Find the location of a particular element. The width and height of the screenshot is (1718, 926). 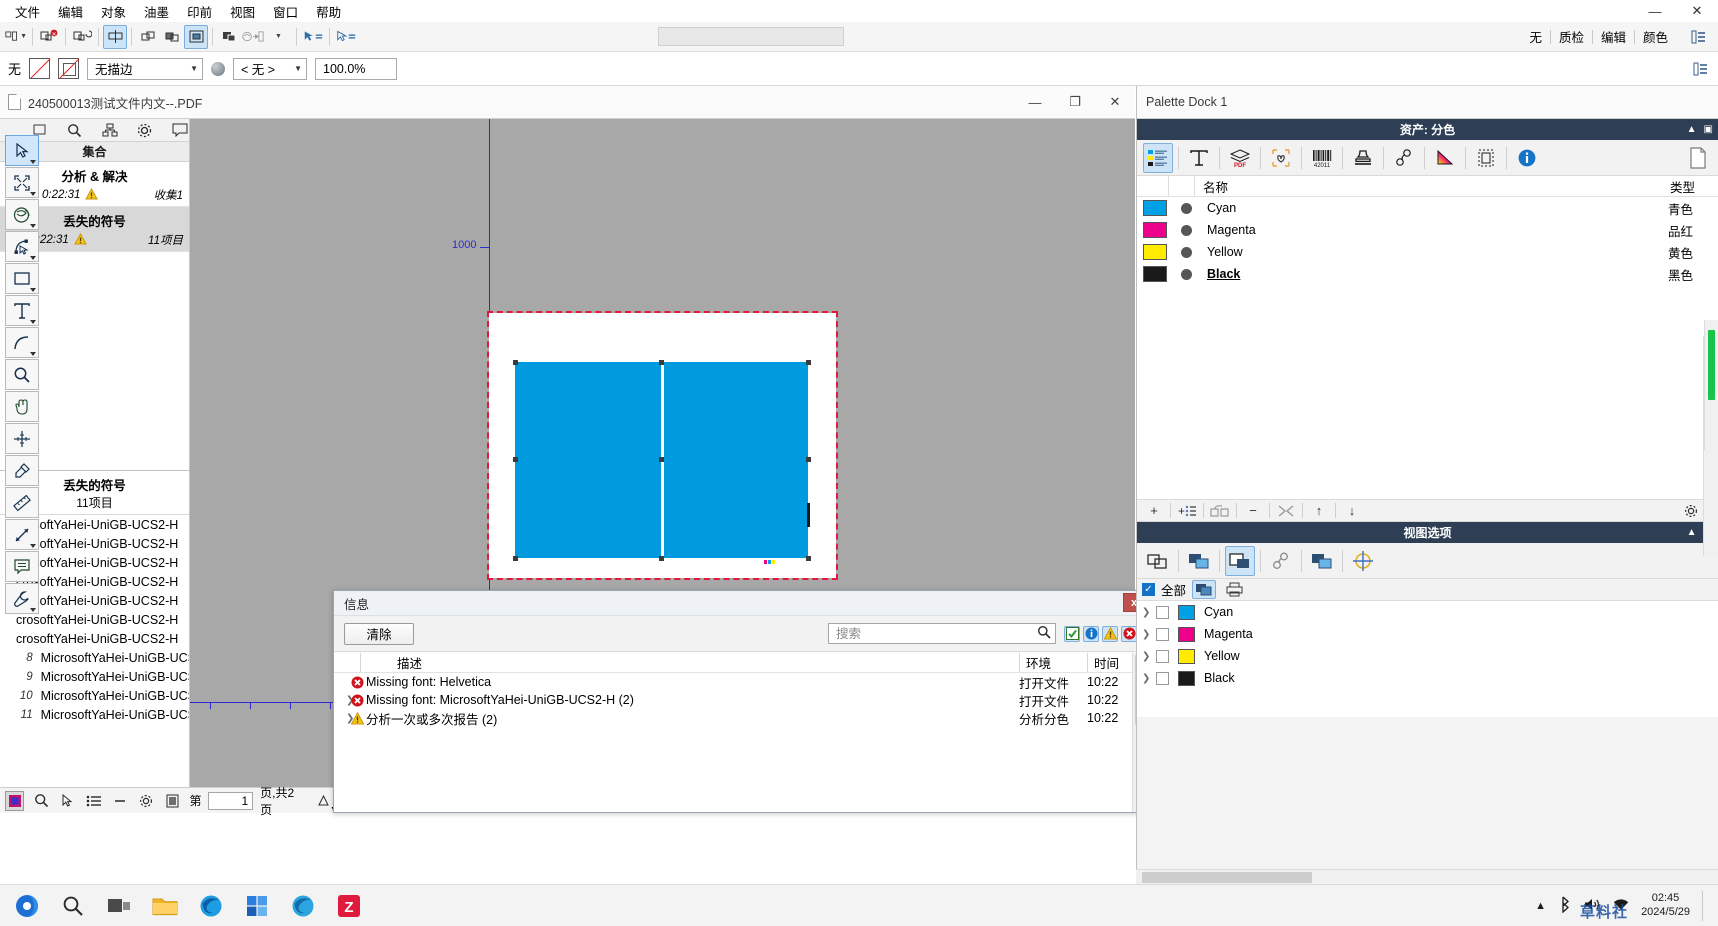

separation-row-black: Black 黑色 is located at coordinates (1427, 274).